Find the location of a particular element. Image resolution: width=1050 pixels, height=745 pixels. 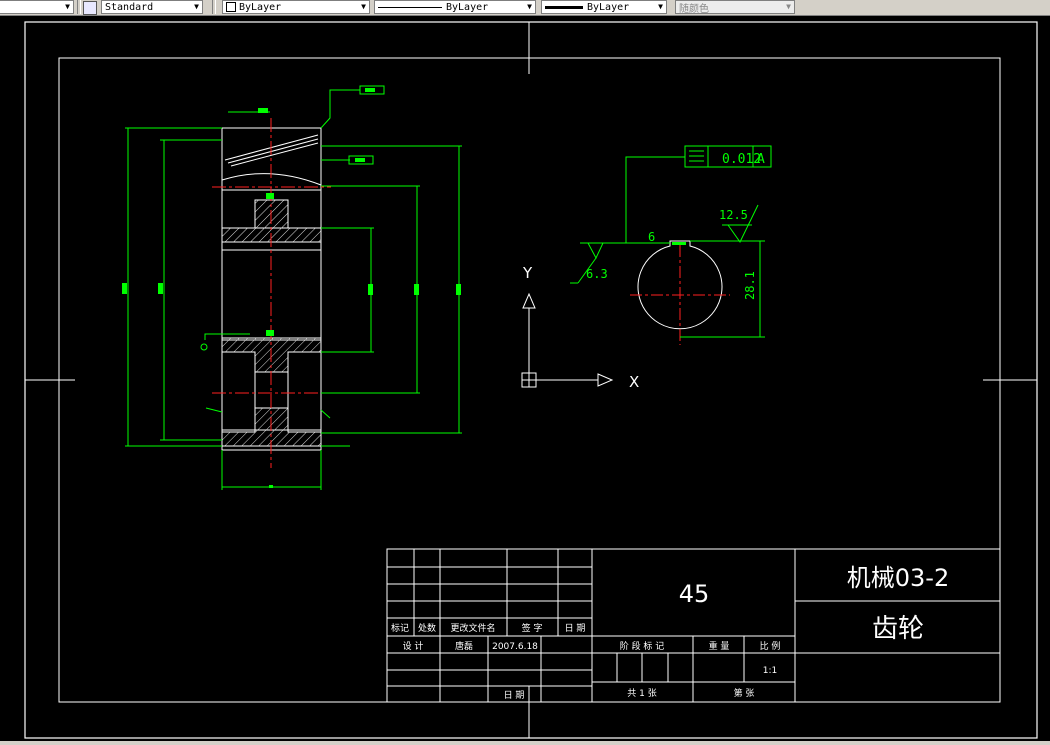

hub-end-view: 0.012 A 6 12.5 6.3 28.1 is located at coordinates (671, 245).